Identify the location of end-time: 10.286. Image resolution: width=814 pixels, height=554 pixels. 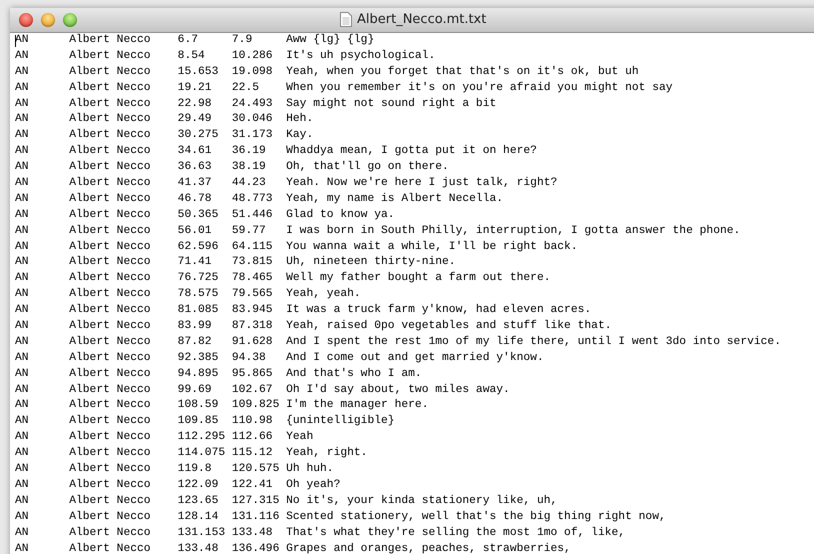
(252, 56).